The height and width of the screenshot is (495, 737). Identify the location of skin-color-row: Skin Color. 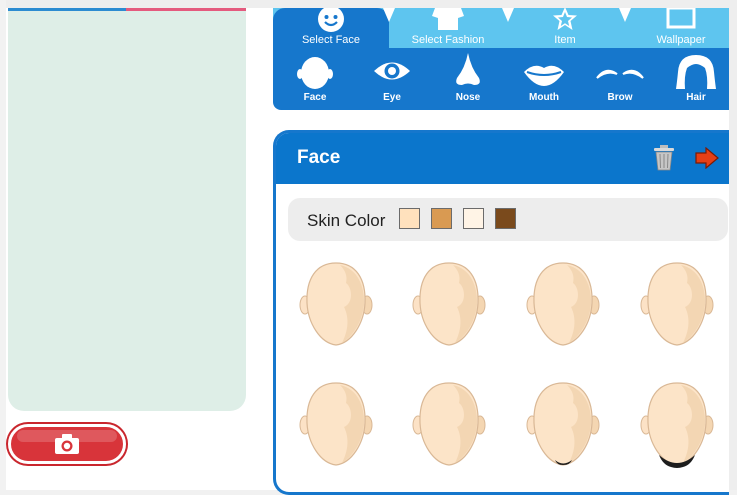
(508, 219).